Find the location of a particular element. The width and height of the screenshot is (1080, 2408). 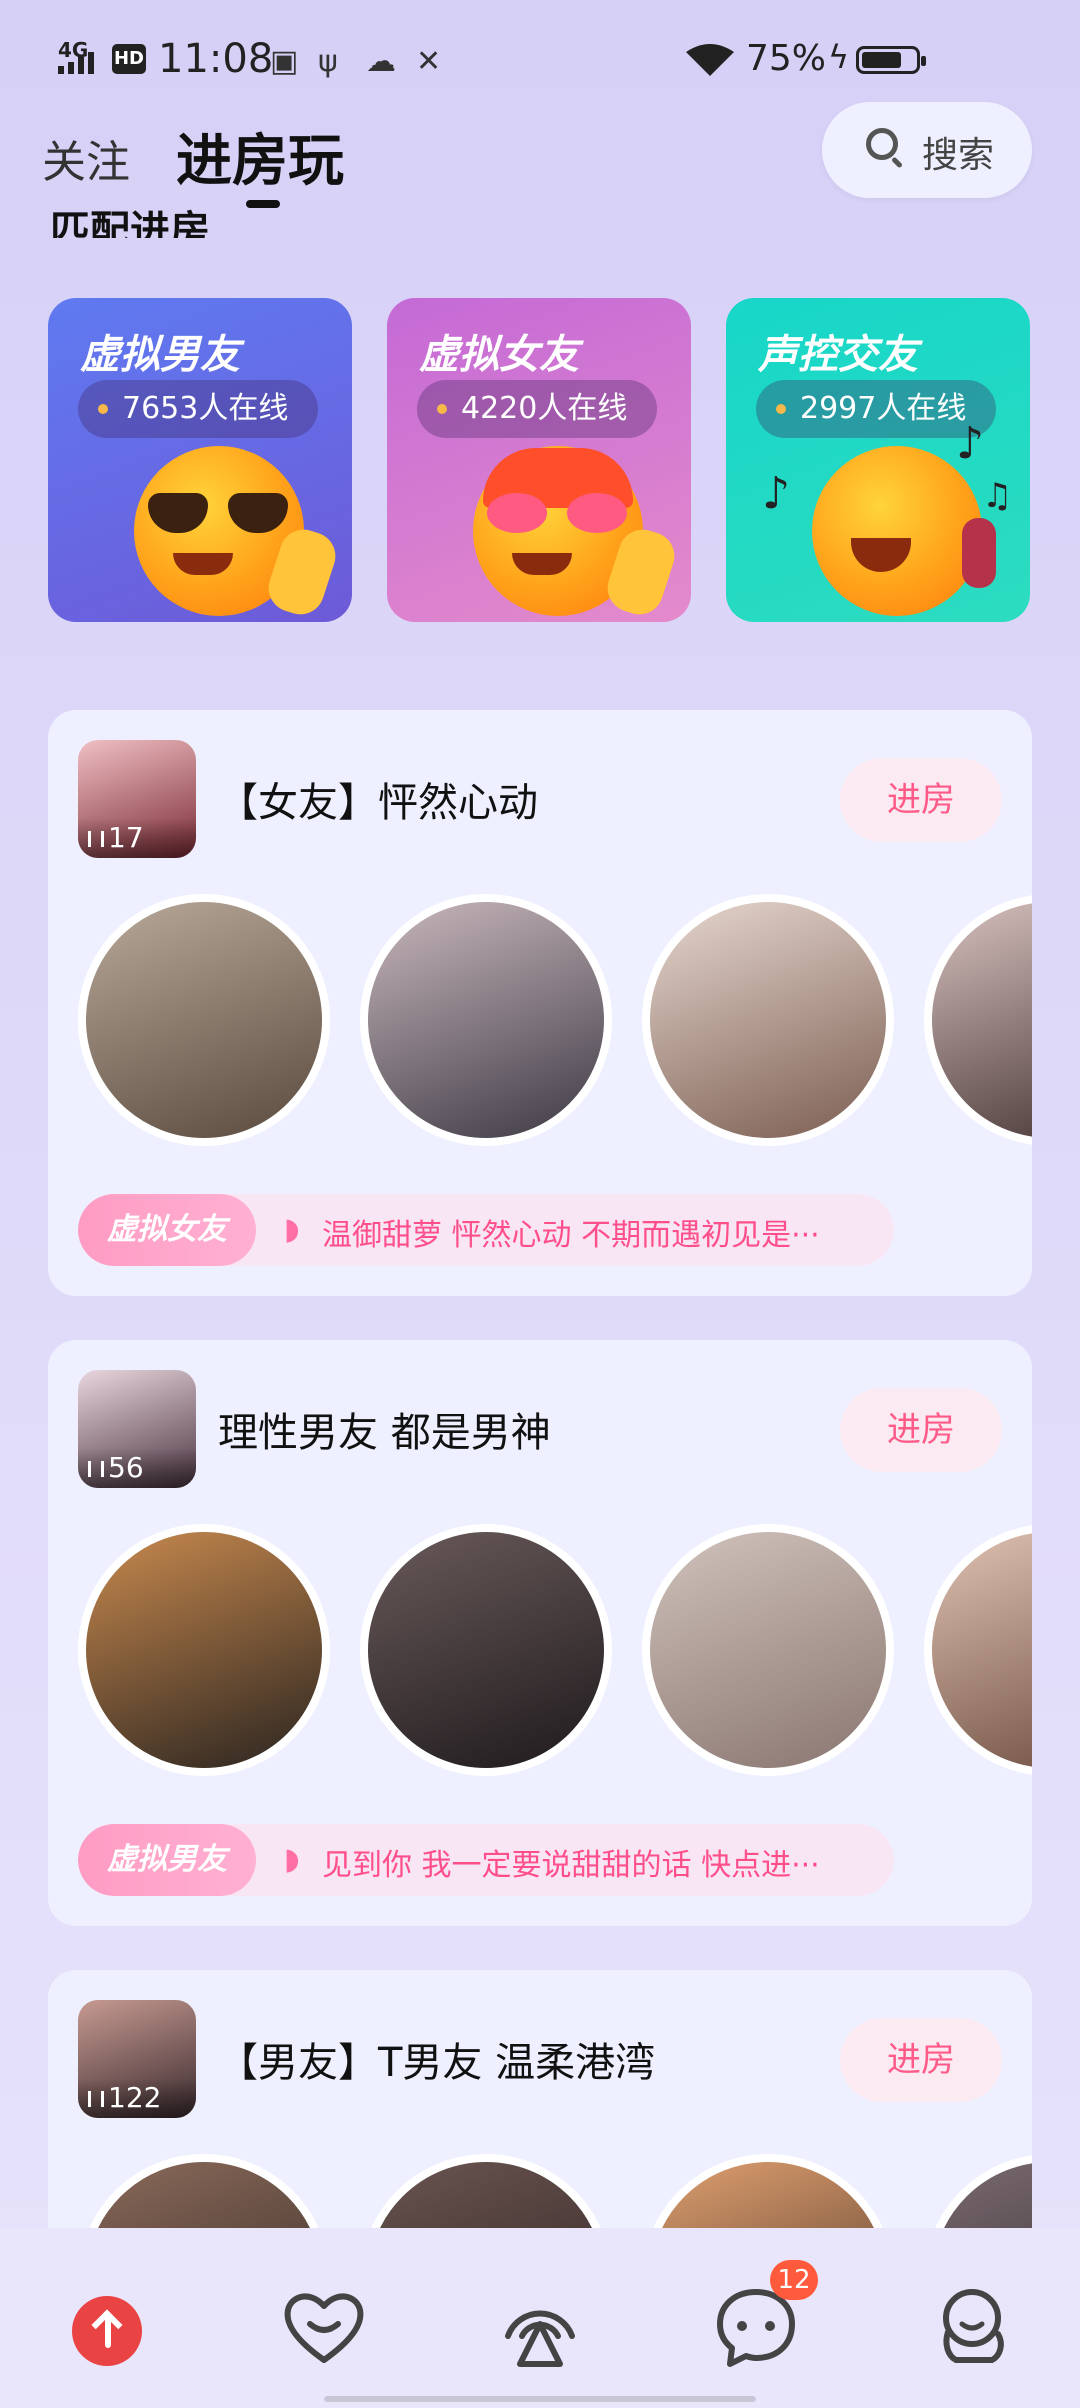

online-count-pill: 7653人在线 is located at coordinates (198, 409).